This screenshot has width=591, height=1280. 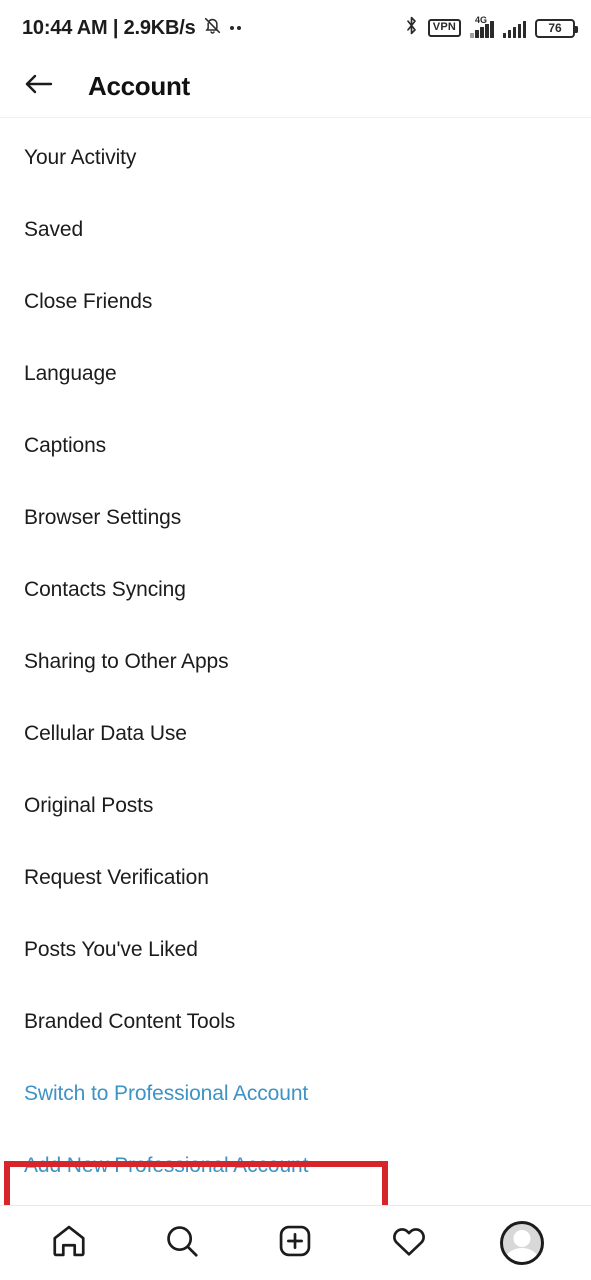 I want to click on list-item-label: Add New Professional Account, so click(x=166, y=1165).